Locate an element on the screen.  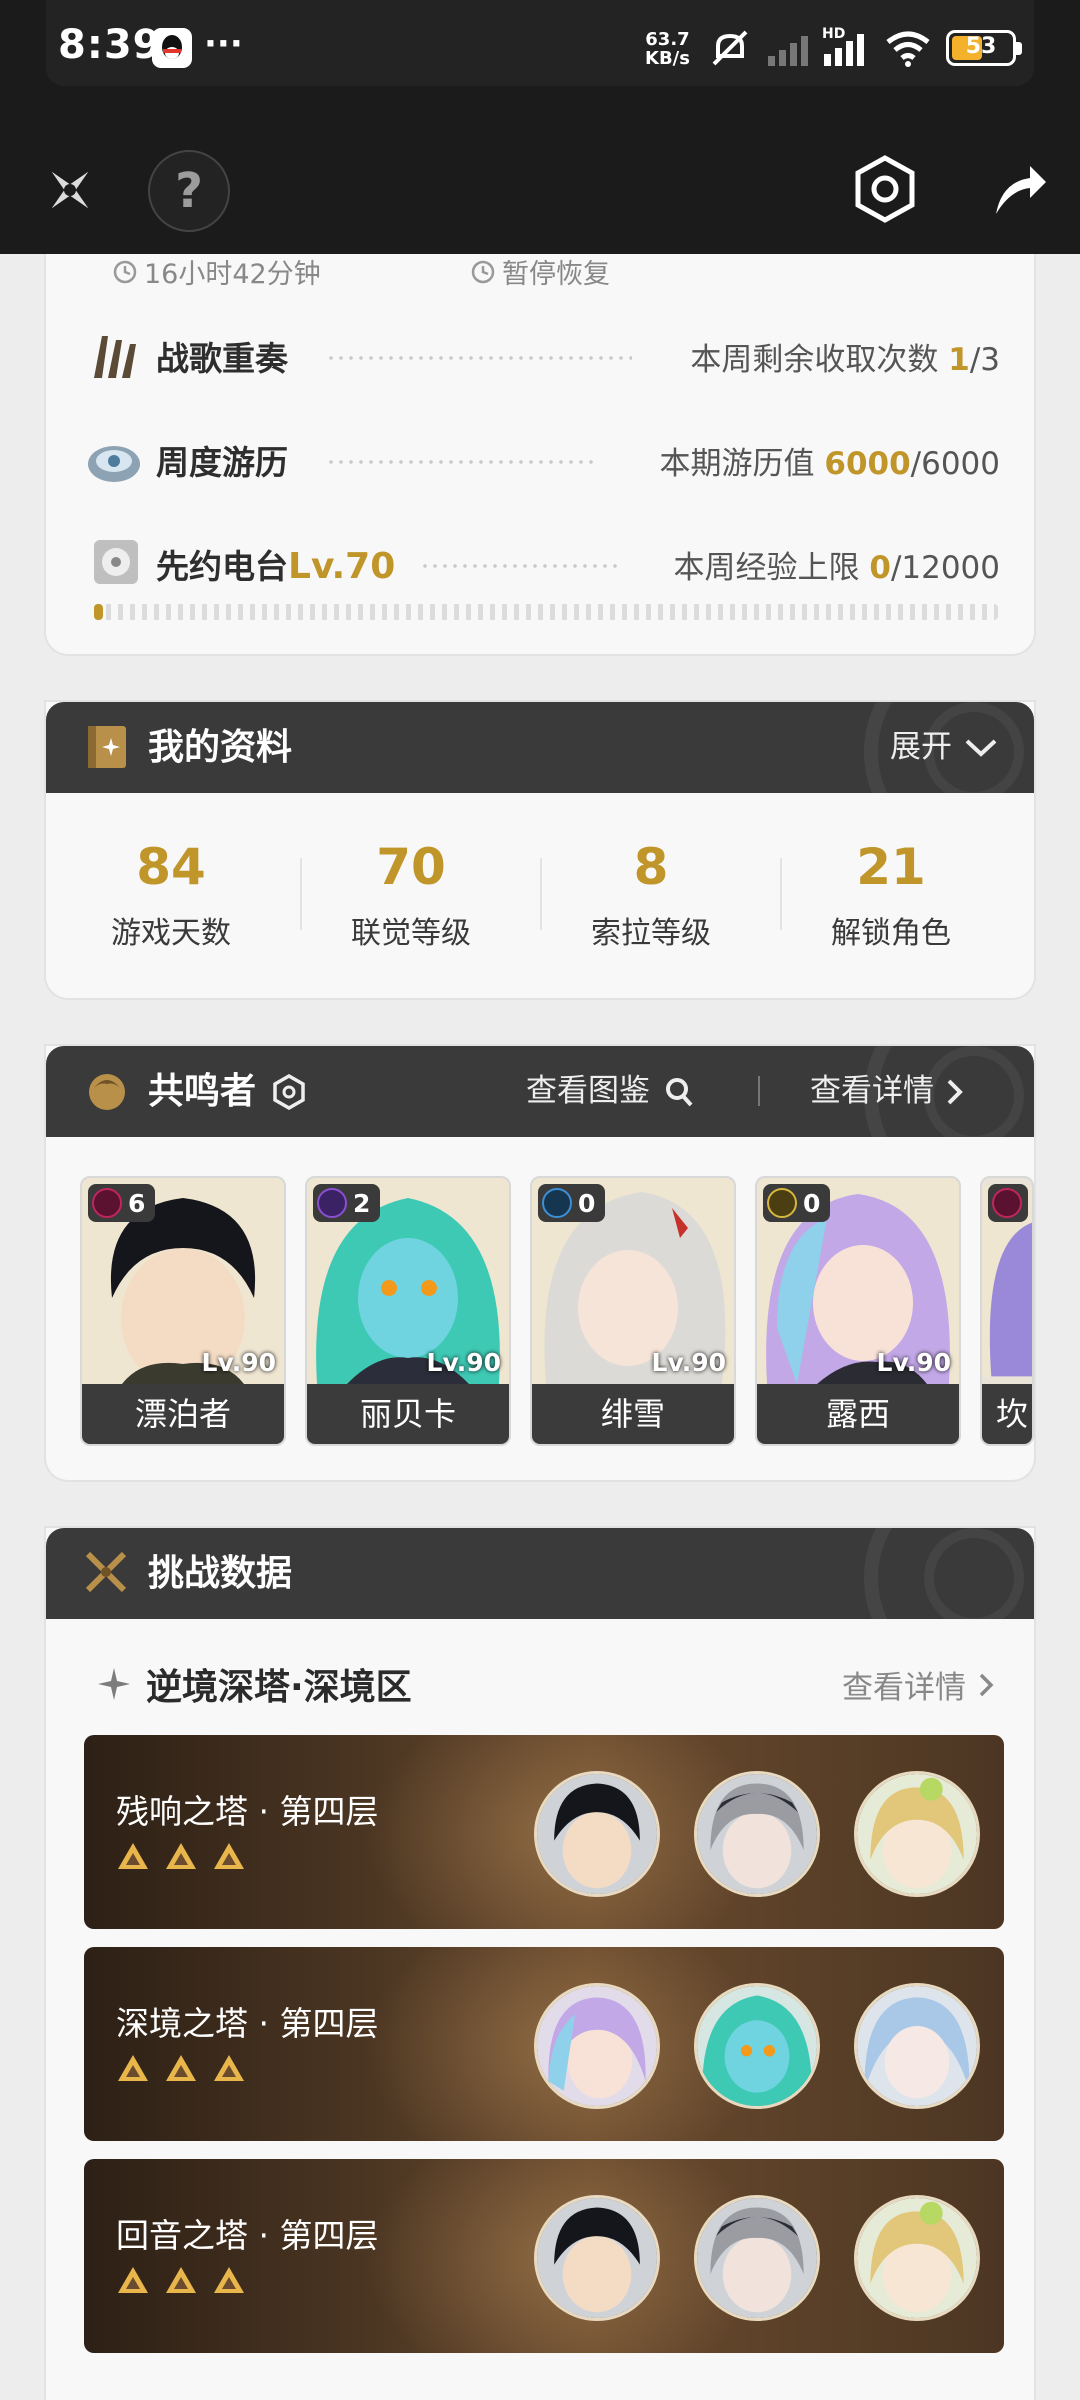
top-toolbar: 8:39 ··· 63.7 KB/s HD 53 ? is located at coordinates (540, 127).